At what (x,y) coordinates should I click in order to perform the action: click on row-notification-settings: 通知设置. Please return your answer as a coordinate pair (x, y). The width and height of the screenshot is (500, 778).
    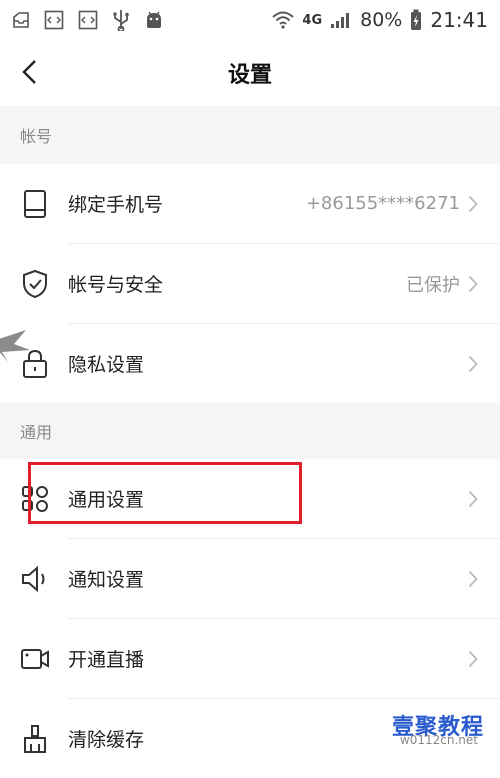
    Looking at the image, I should click on (250, 578).